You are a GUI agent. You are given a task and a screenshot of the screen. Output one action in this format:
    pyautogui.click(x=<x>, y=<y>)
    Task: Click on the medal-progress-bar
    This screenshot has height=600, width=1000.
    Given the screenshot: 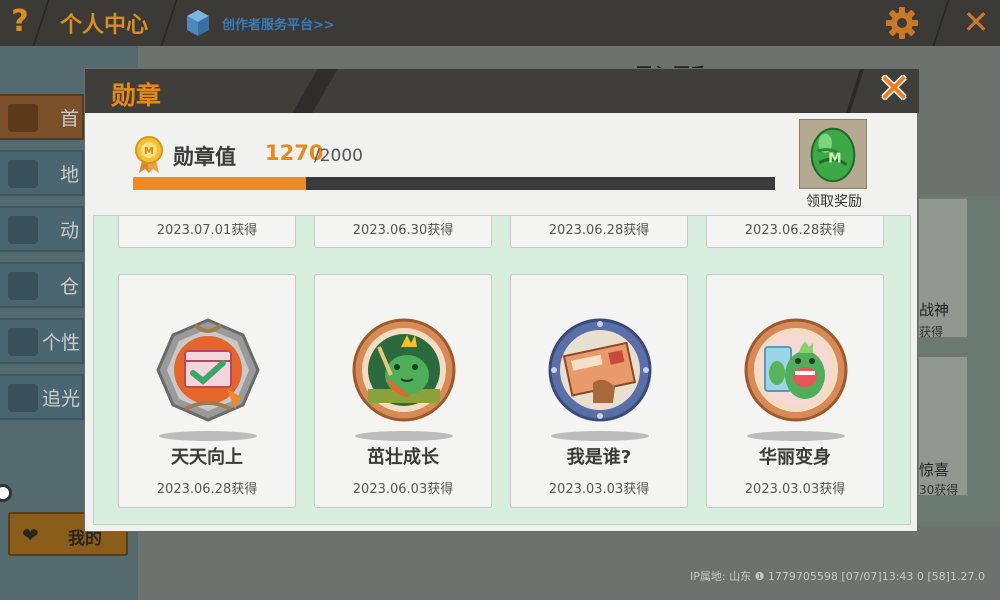 What is the action you would take?
    pyautogui.click(x=454, y=183)
    